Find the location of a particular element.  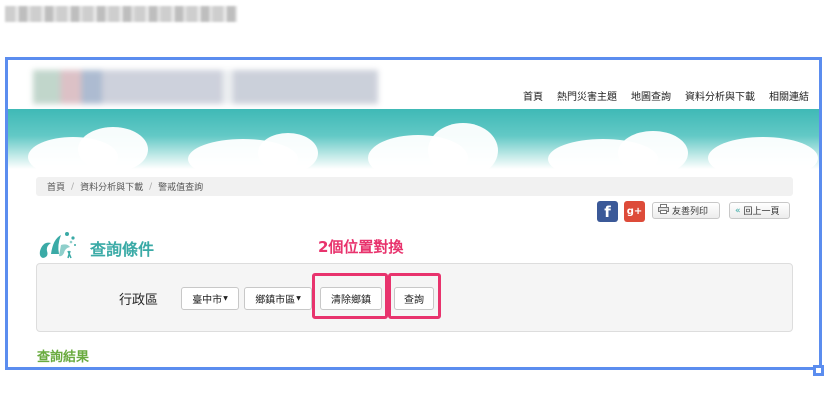

breadcrumb: 首頁 / 資料分析與下載 / 警戒值查詢 is located at coordinates (414, 186).